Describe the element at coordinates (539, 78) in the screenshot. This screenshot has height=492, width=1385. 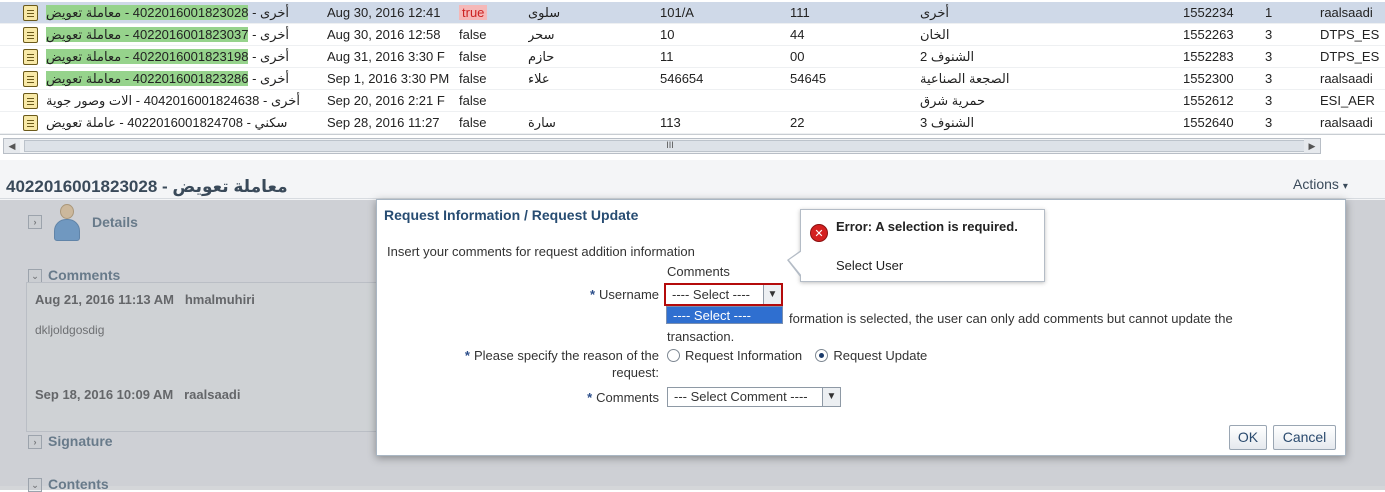
I see `name-cell: علاء` at that location.